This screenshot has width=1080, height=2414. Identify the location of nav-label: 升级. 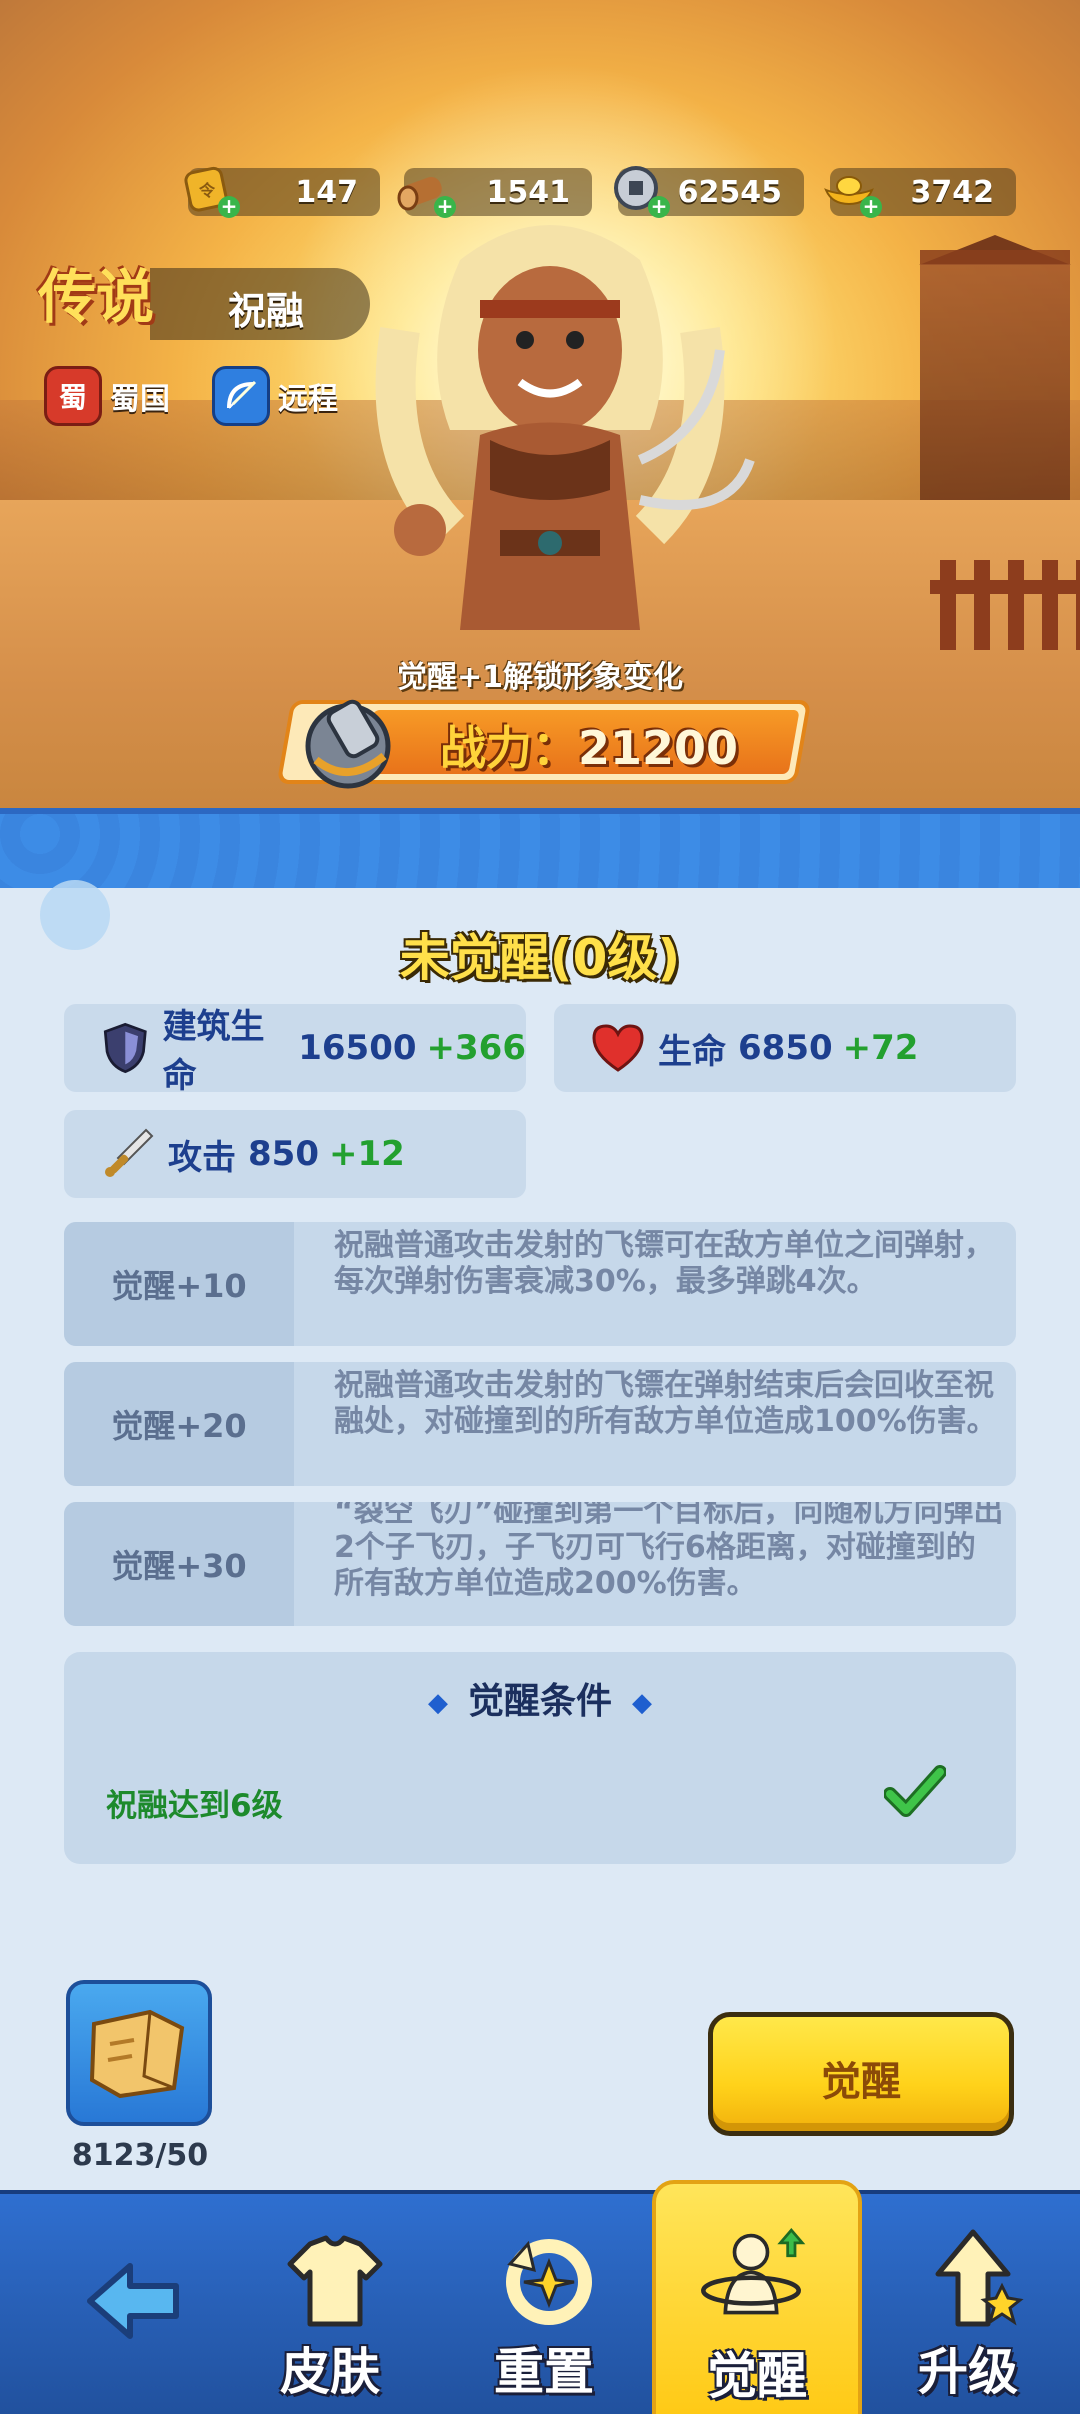
(968, 2372).